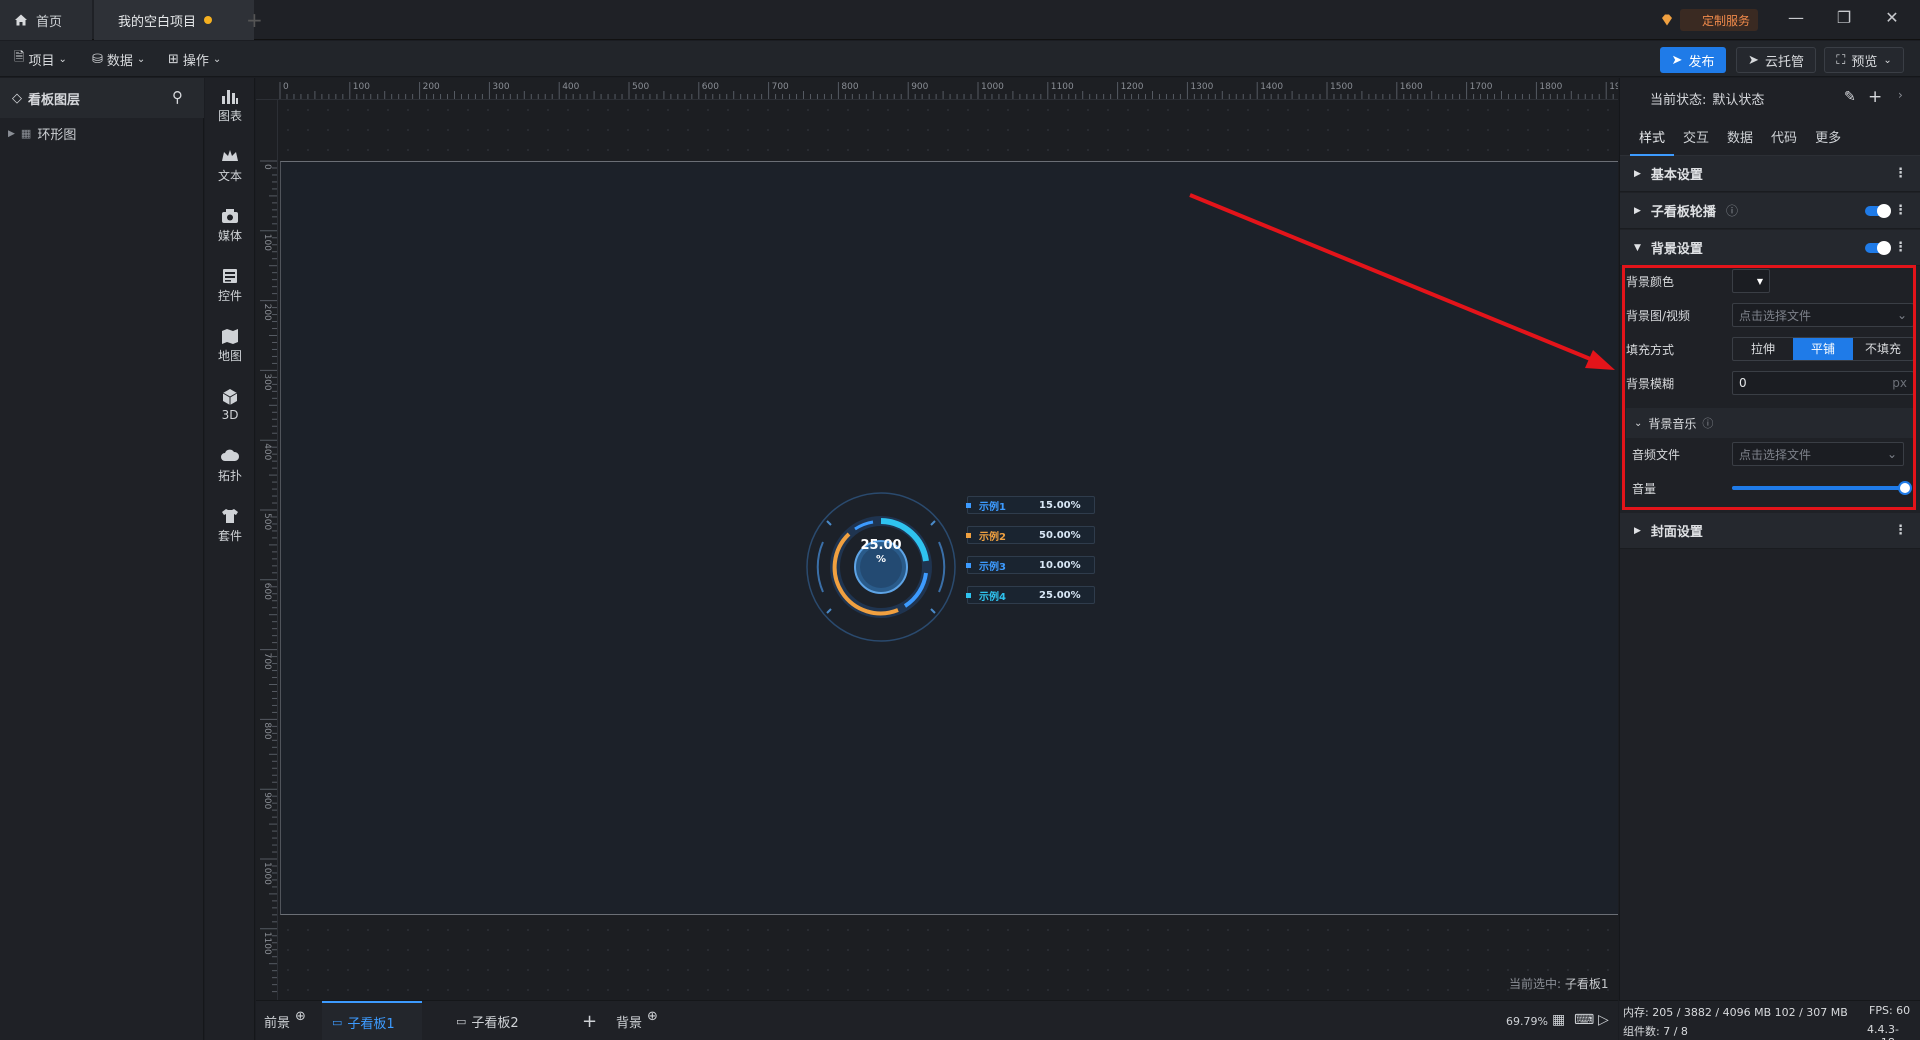 Image resolution: width=1920 pixels, height=1040 pixels. What do you see at coordinates (780, 87) in the screenshot?
I see `ruler-label: 700` at bounding box center [780, 87].